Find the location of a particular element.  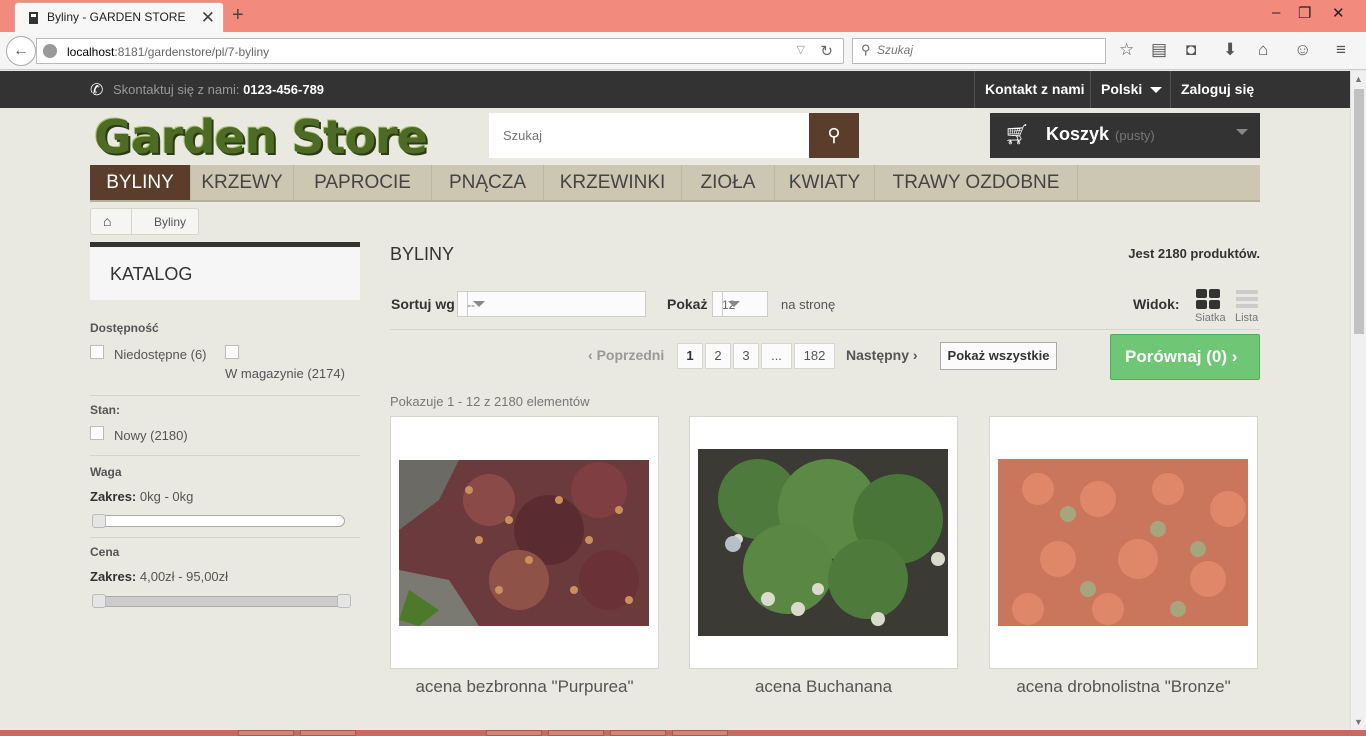

new-tab-icon: + is located at coordinates (238, 15).